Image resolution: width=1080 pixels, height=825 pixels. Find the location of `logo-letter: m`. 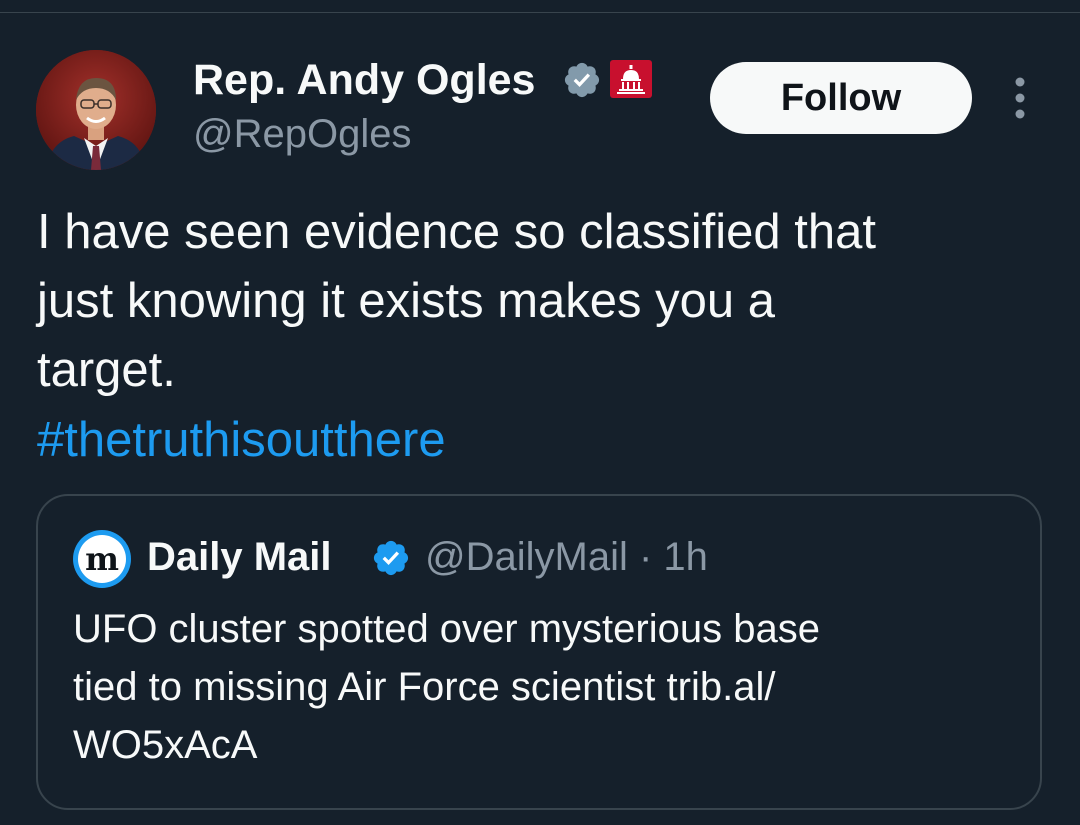

logo-letter: m is located at coordinates (102, 559).